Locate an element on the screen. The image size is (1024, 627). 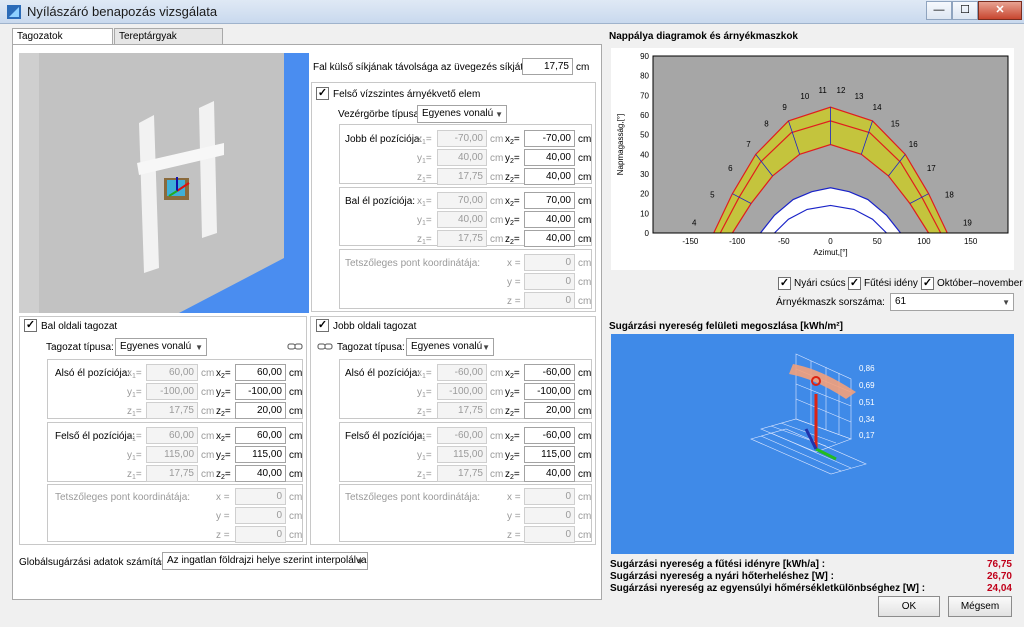
hour-label: 15 is located at coordinates (895, 123).